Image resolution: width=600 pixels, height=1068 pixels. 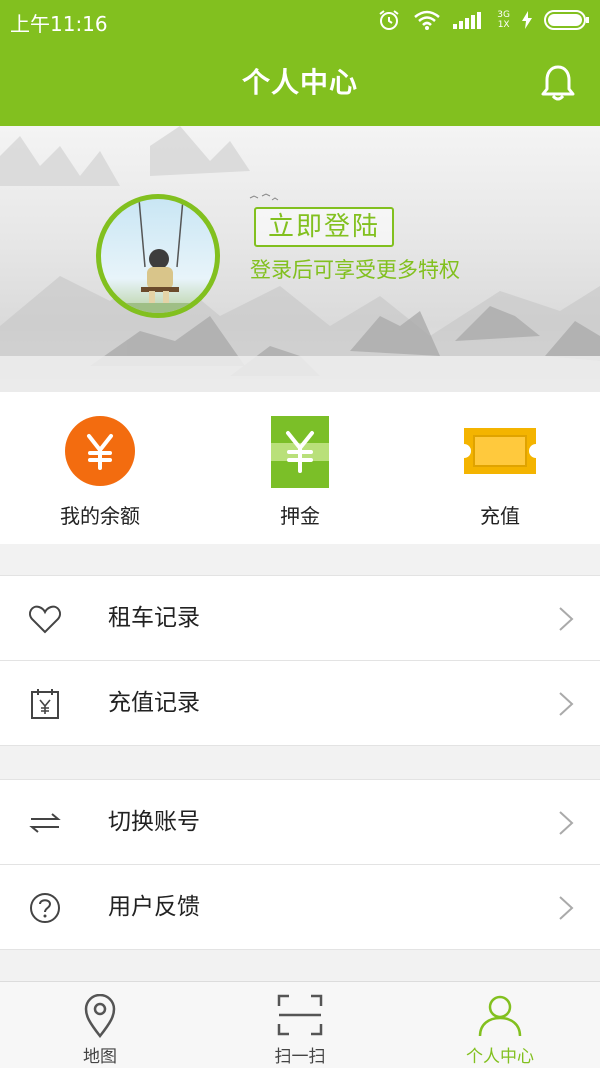 What do you see at coordinates (45, 619) in the screenshot?
I see `heart-icon` at bounding box center [45, 619].